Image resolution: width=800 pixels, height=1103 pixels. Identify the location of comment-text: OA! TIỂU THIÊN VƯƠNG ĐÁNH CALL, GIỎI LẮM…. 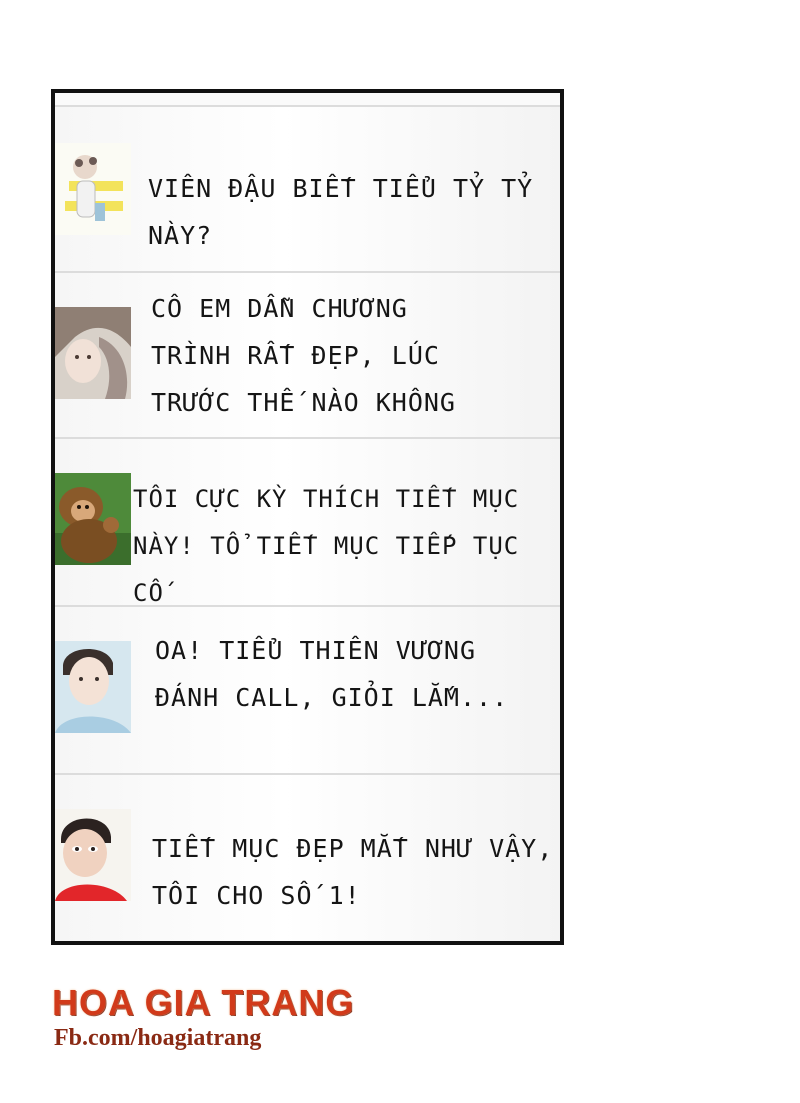
(332, 674).